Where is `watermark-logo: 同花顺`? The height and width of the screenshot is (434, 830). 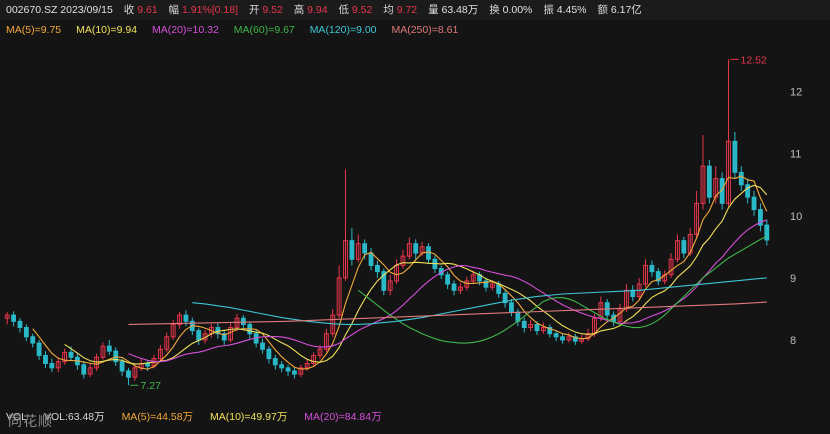
watermark-logo: 同花顺 is located at coordinates (30, 421).